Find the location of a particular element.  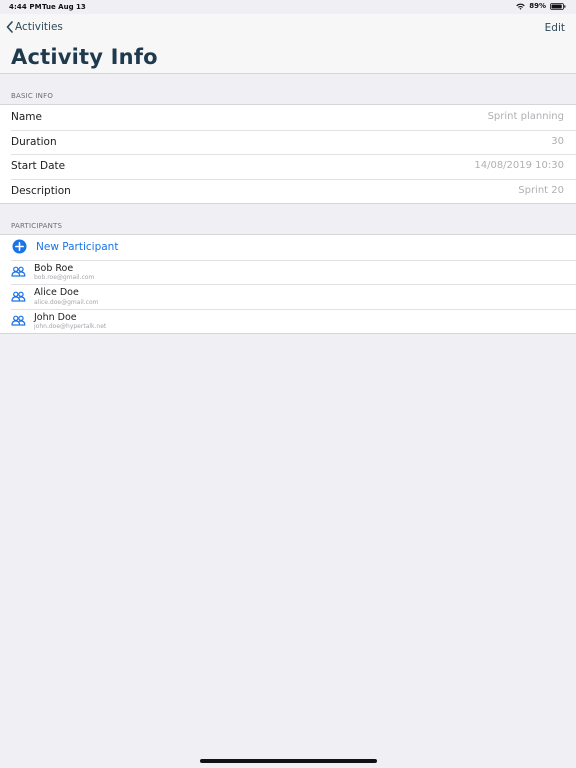

row-label: Name is located at coordinates (26, 117).